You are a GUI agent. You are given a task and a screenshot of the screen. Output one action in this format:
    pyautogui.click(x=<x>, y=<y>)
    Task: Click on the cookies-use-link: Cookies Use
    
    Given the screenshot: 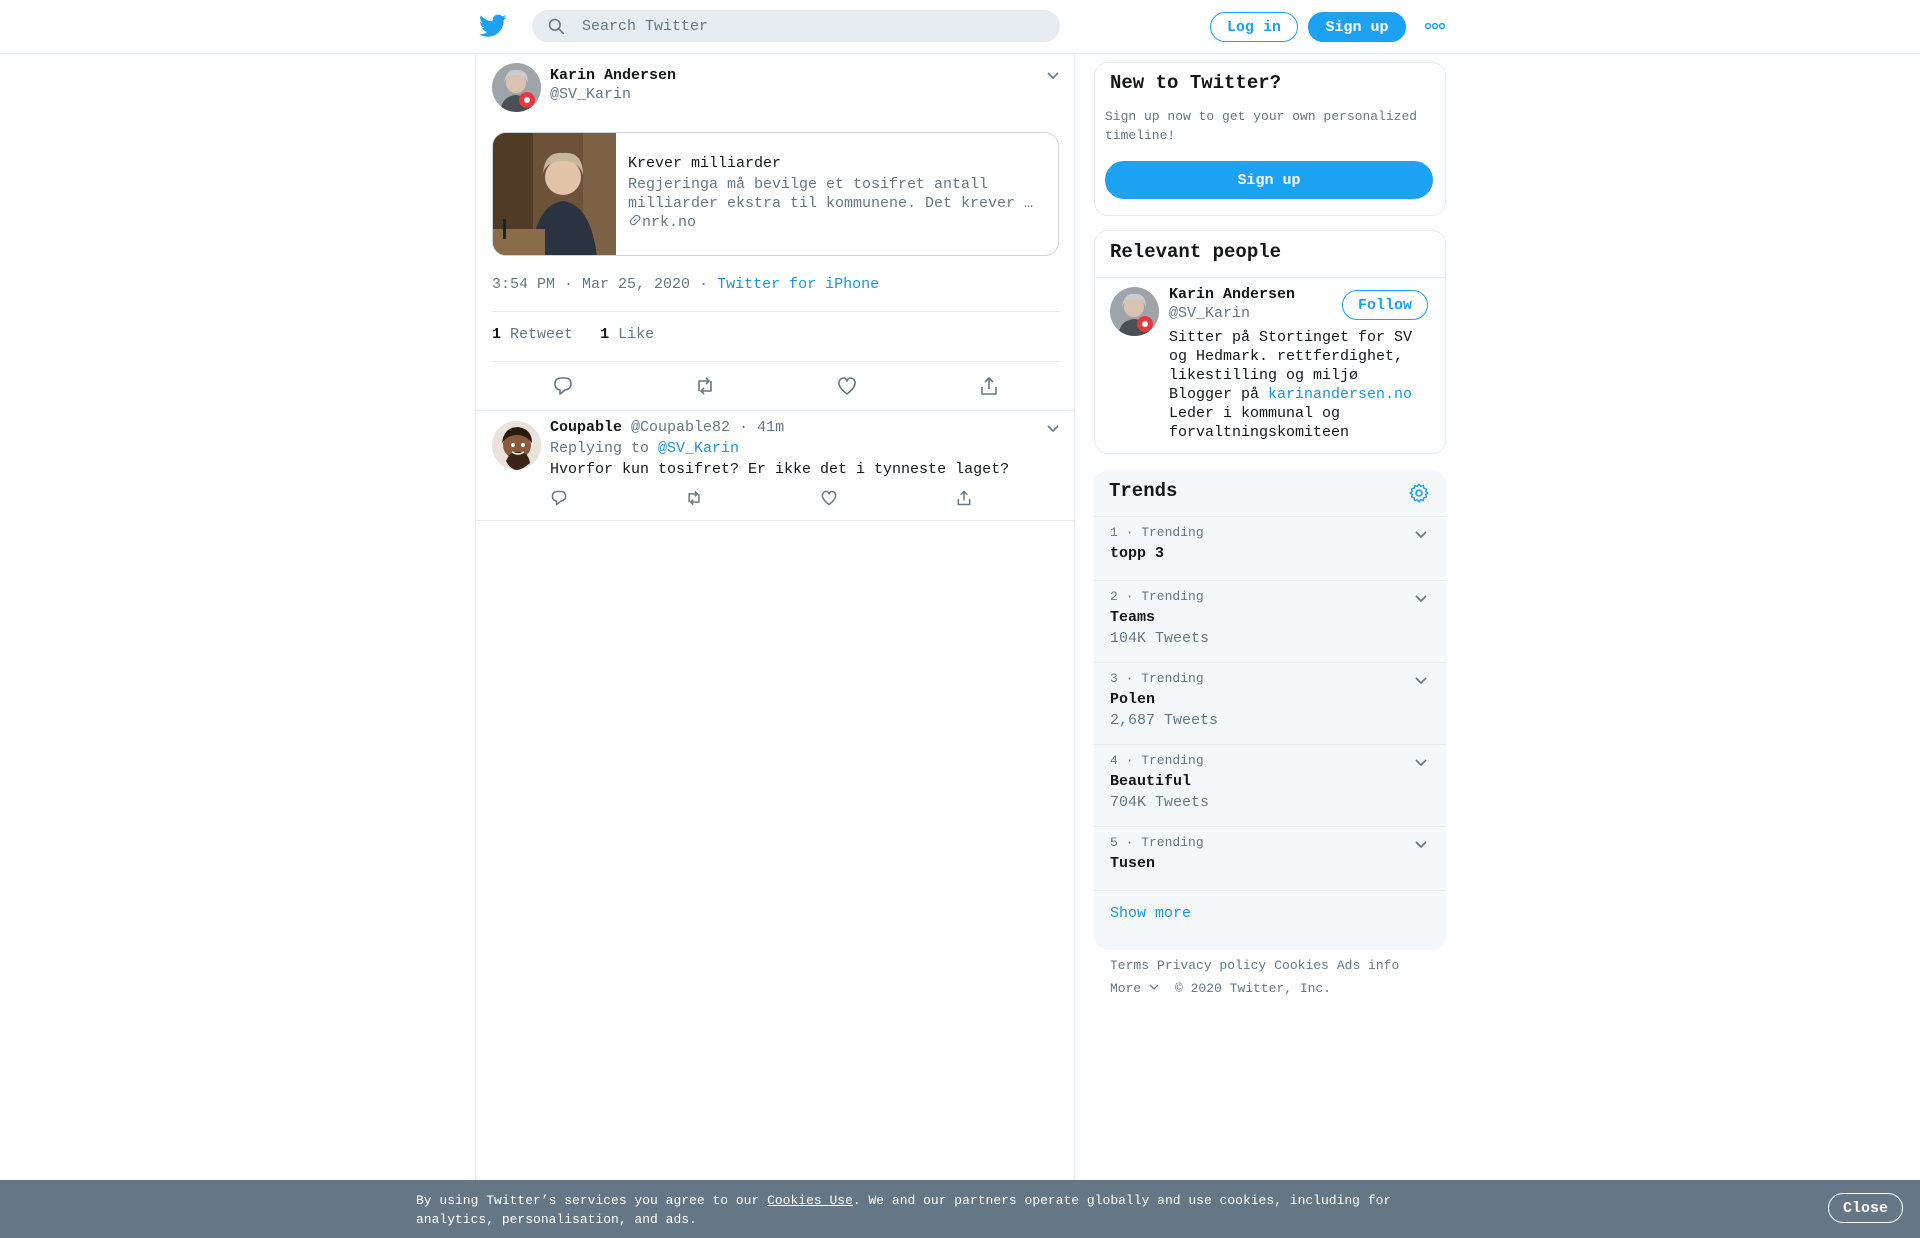 What is the action you would take?
    pyautogui.click(x=810, y=1200)
    